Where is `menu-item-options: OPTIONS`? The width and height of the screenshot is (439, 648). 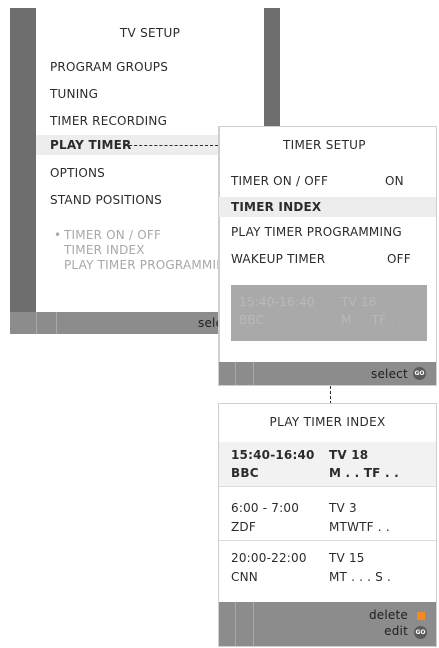
menu-item-options: OPTIONS is located at coordinates (77, 173).